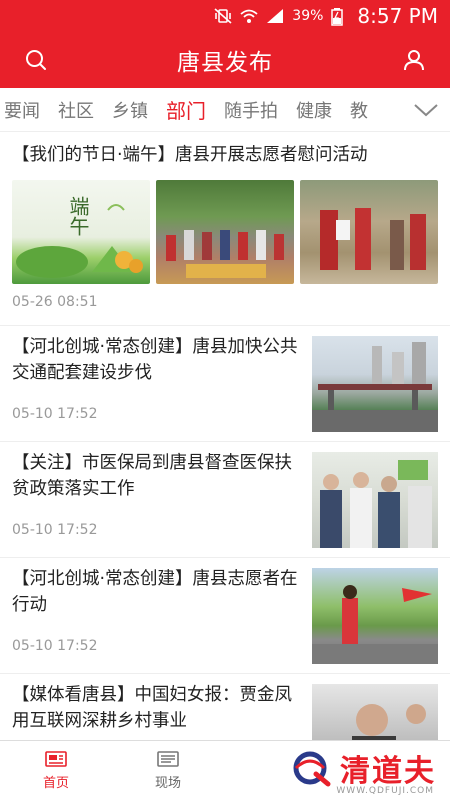 The width and height of the screenshot is (450, 800). What do you see at coordinates (275, 16) in the screenshot?
I see `signal-icon` at bounding box center [275, 16].